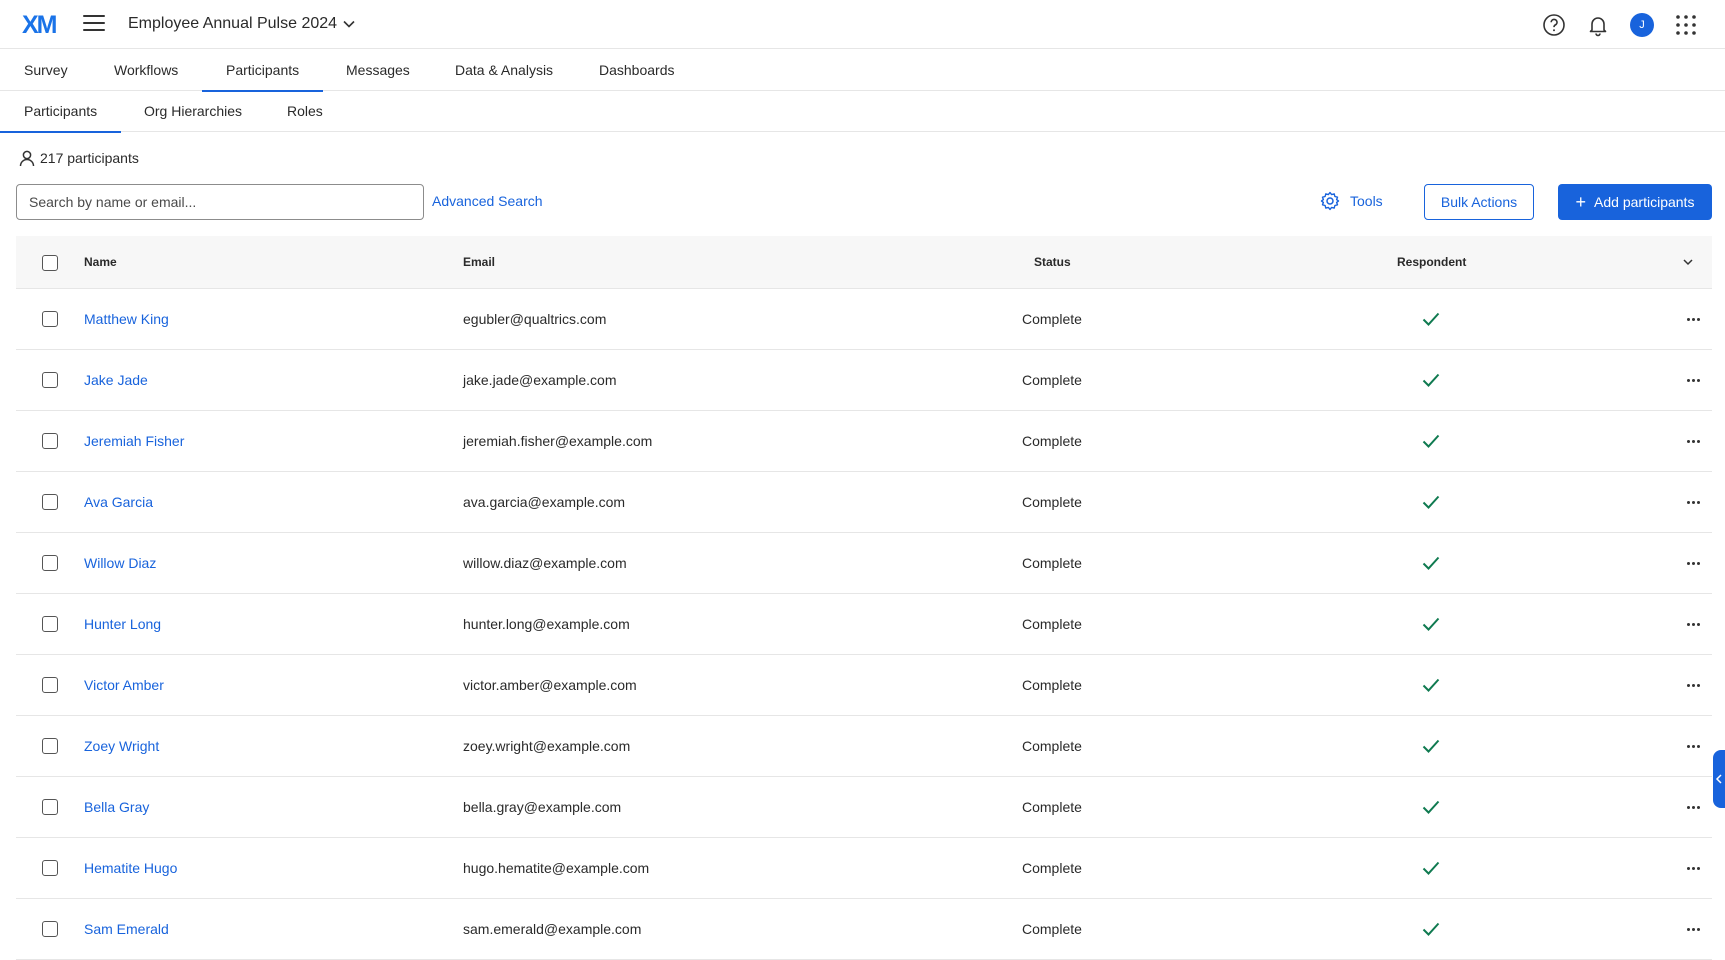 The width and height of the screenshot is (1725, 960). What do you see at coordinates (487, 201) in the screenshot?
I see `advanced-search-link: Advanced Search` at bounding box center [487, 201].